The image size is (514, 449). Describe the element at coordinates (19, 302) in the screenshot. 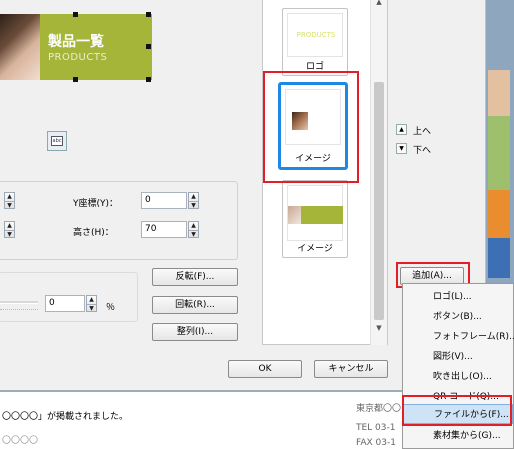

I see `opacity-slider` at that location.